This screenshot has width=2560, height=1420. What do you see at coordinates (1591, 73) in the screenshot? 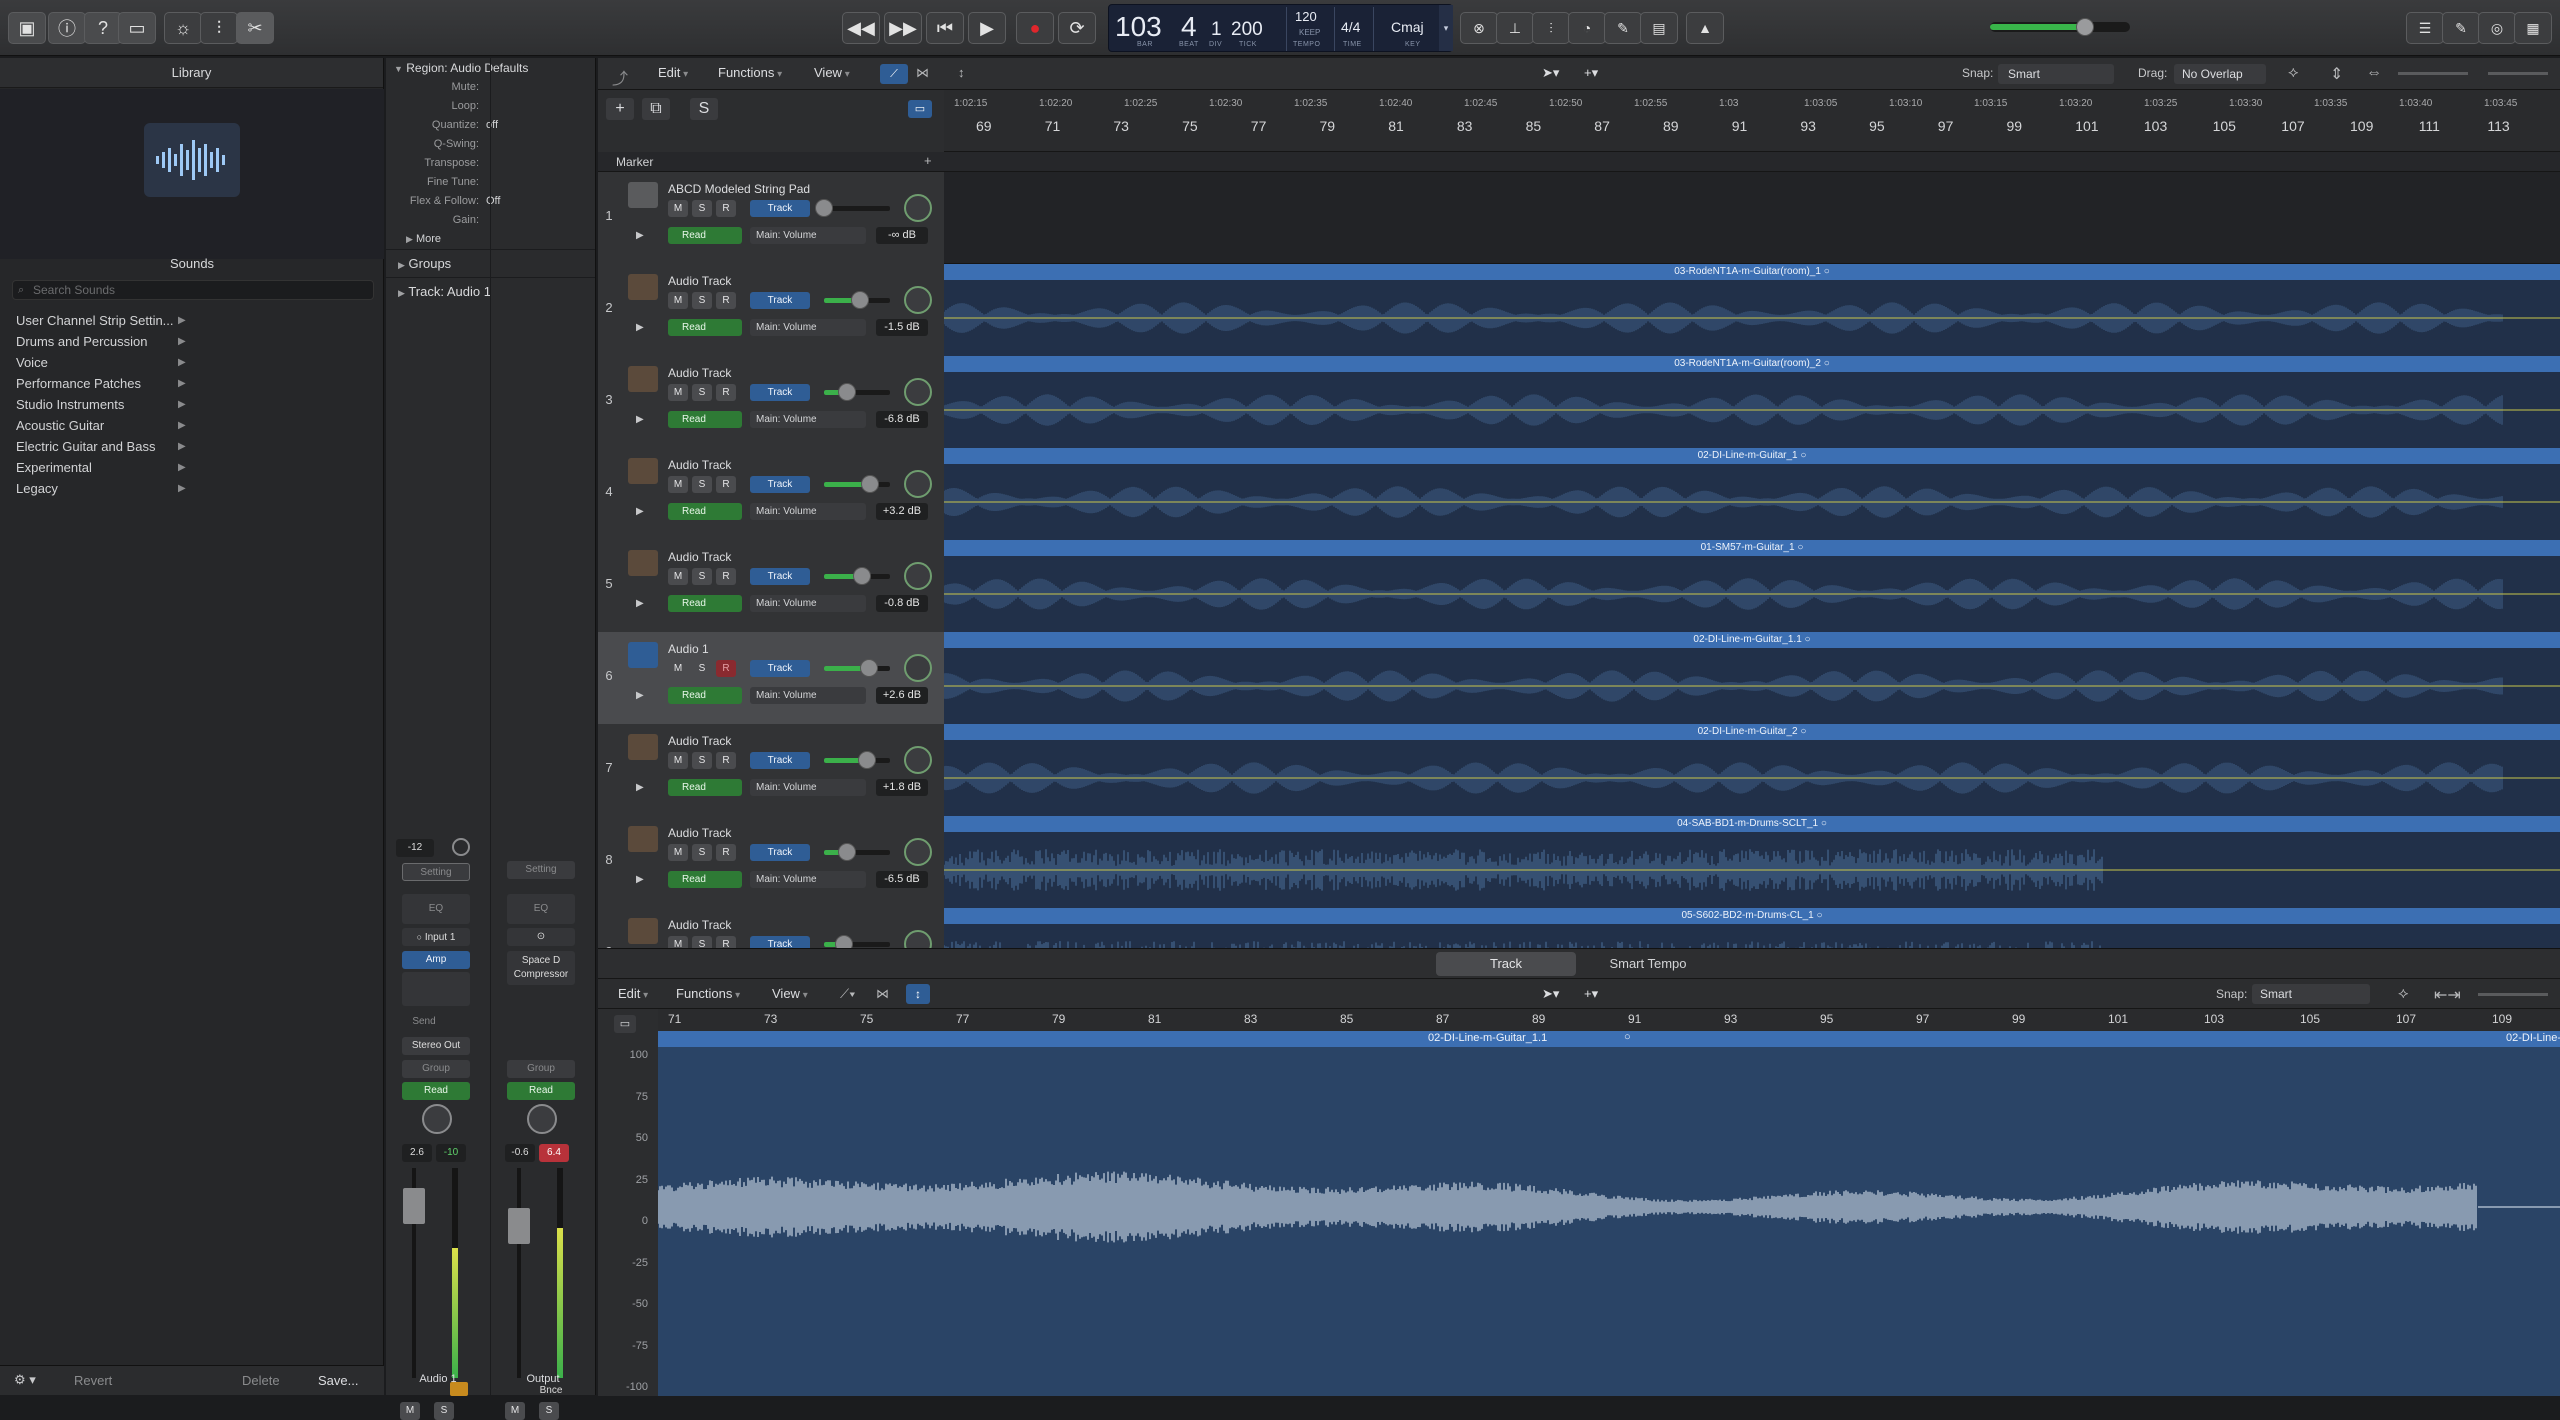
I see `marquee-tool-icon: +▾` at bounding box center [1591, 73].